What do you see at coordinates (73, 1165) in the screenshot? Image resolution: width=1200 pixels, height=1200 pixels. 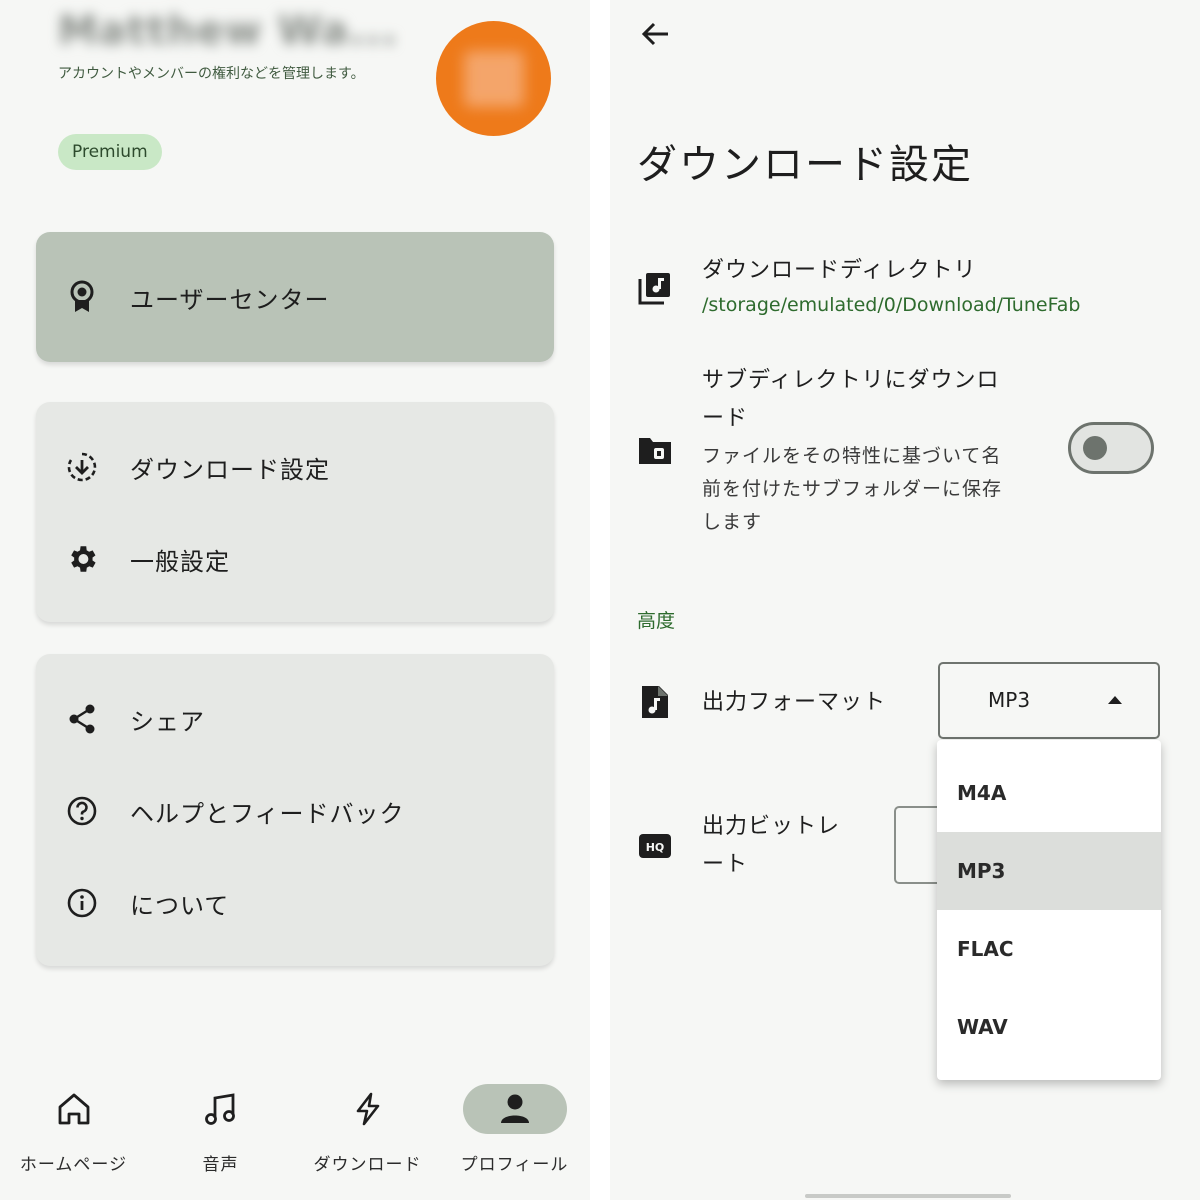 I see `nav-label-home: ホームページ` at bounding box center [73, 1165].